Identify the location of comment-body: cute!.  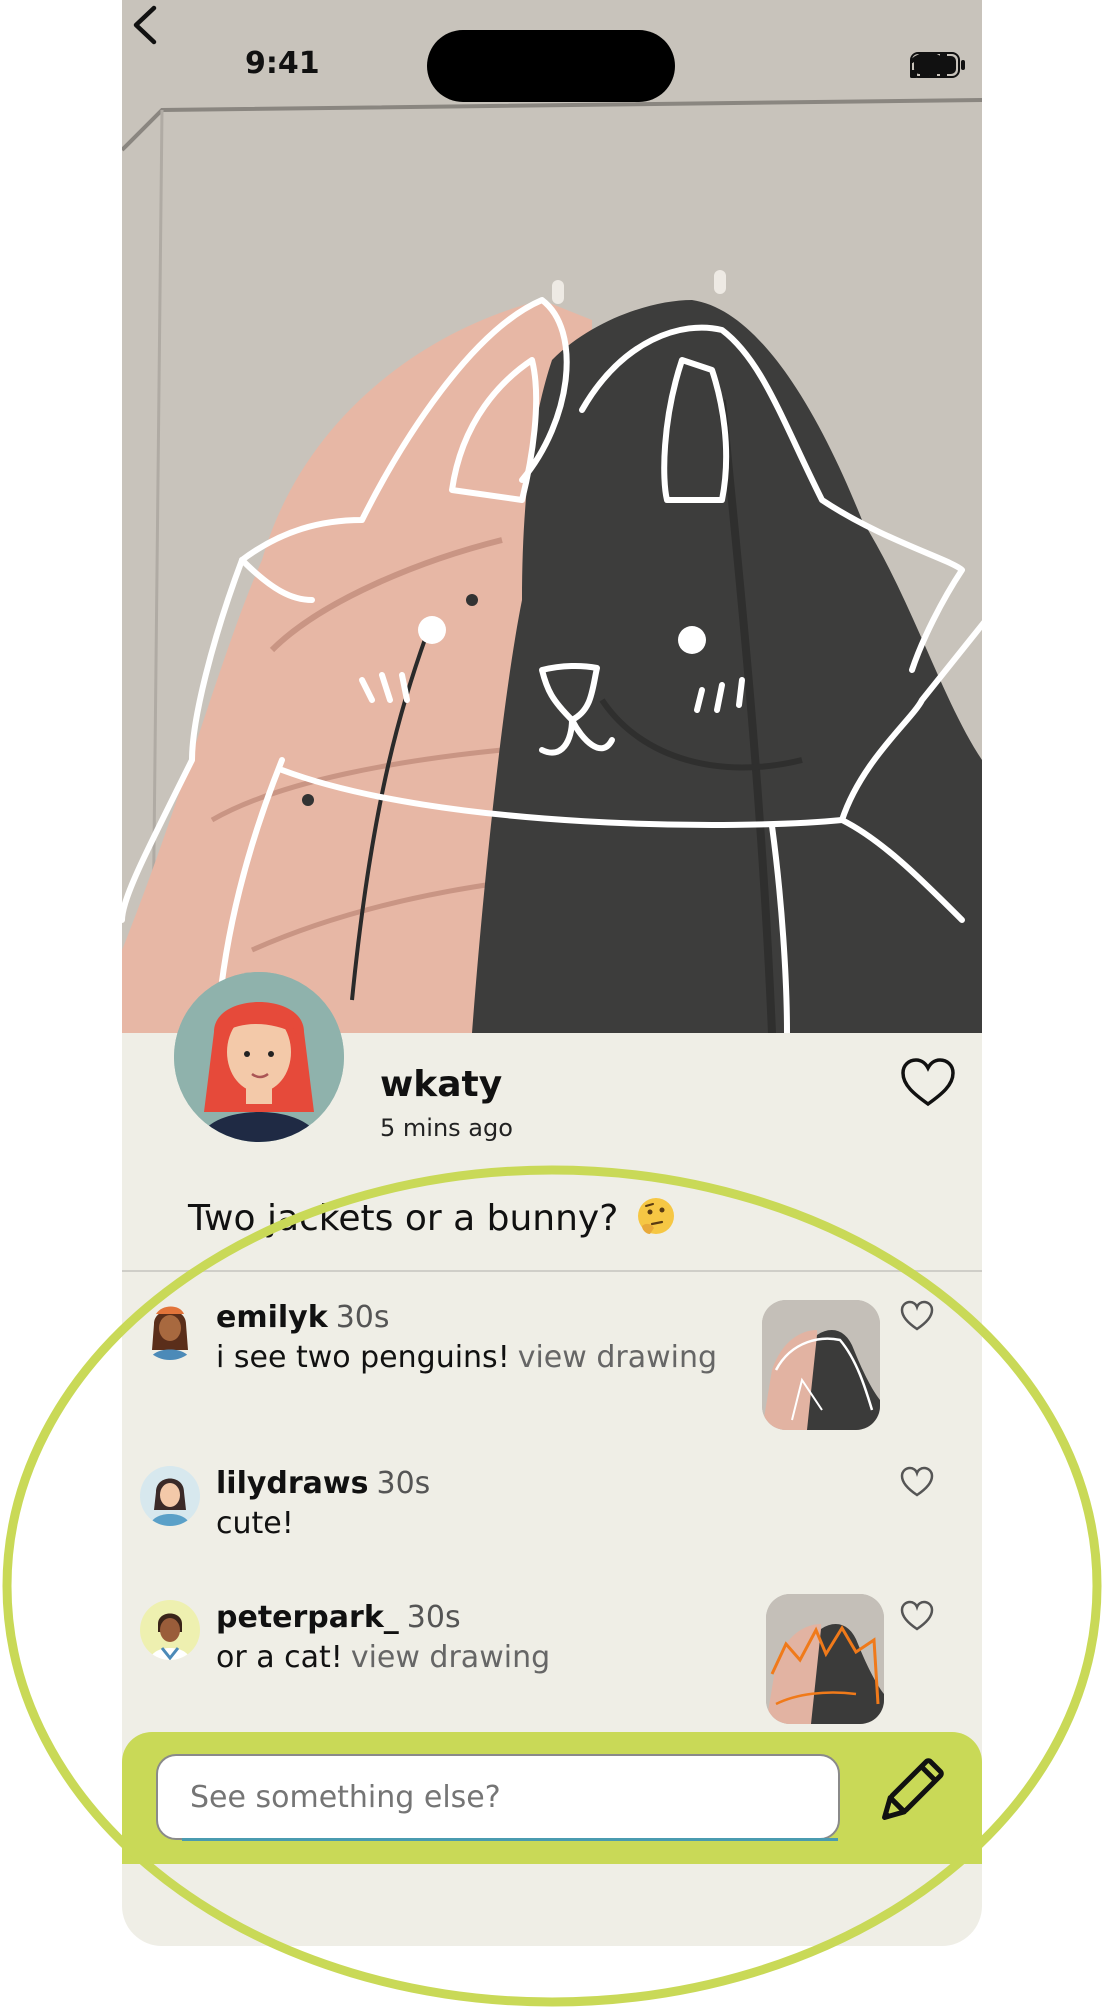
(255, 1523).